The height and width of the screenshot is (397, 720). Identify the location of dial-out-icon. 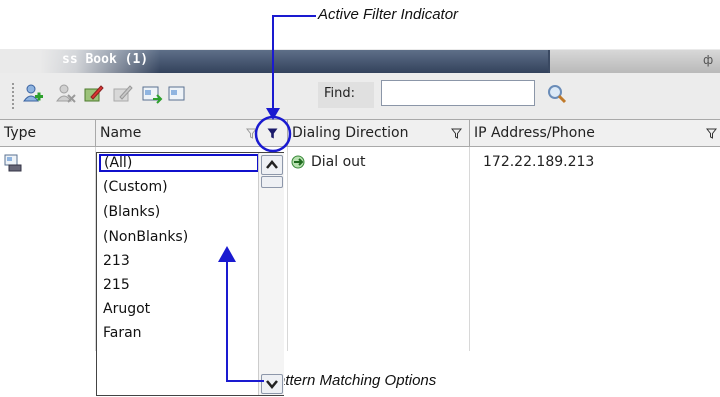
(298, 162).